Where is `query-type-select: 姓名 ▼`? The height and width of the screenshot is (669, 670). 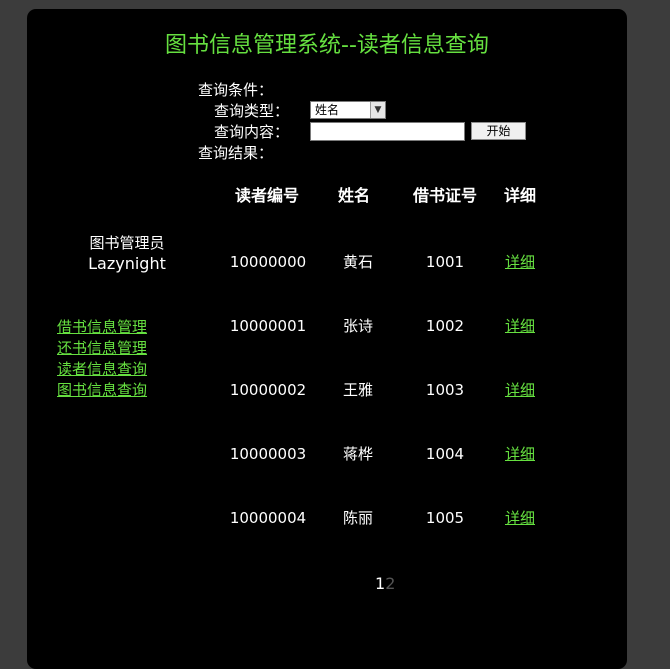 query-type-select: 姓名 ▼ is located at coordinates (348, 110).